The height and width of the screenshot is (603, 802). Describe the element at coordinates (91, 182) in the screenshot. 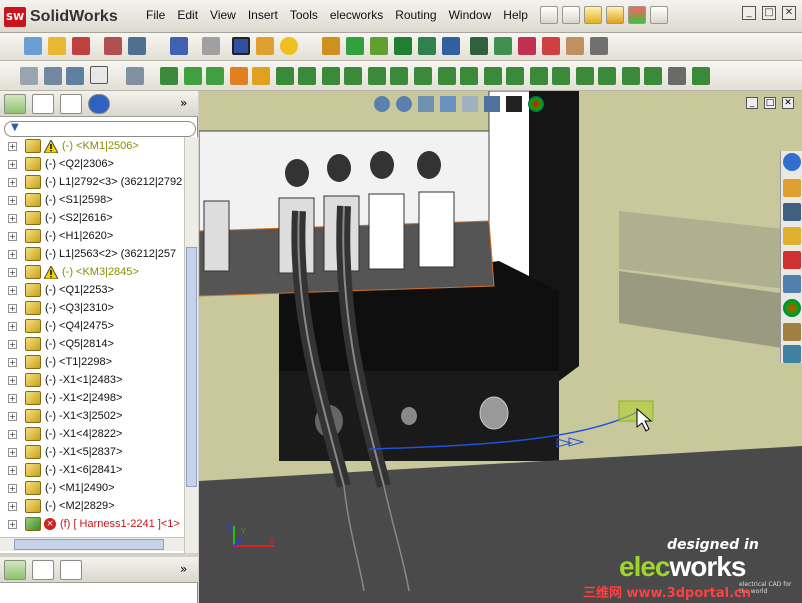

I see `tree-item: + (-) L1|2792<3> (36212|2792` at that location.